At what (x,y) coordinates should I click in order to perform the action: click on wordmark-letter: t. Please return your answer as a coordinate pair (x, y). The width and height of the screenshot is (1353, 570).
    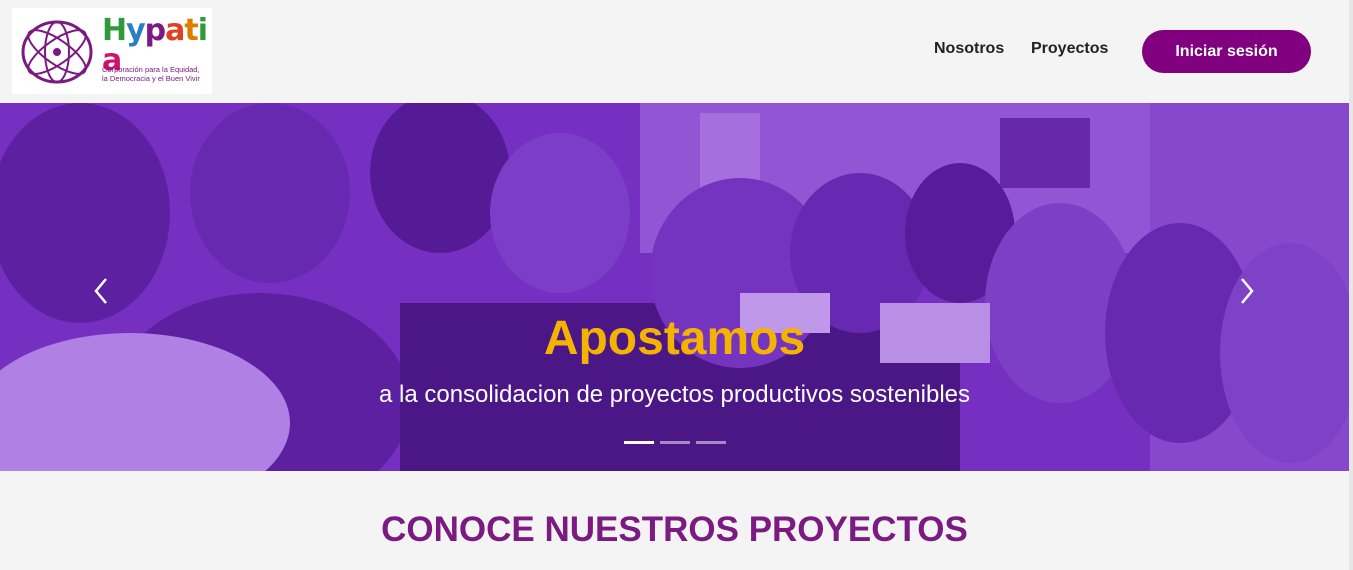
    Looking at the image, I should click on (191, 30).